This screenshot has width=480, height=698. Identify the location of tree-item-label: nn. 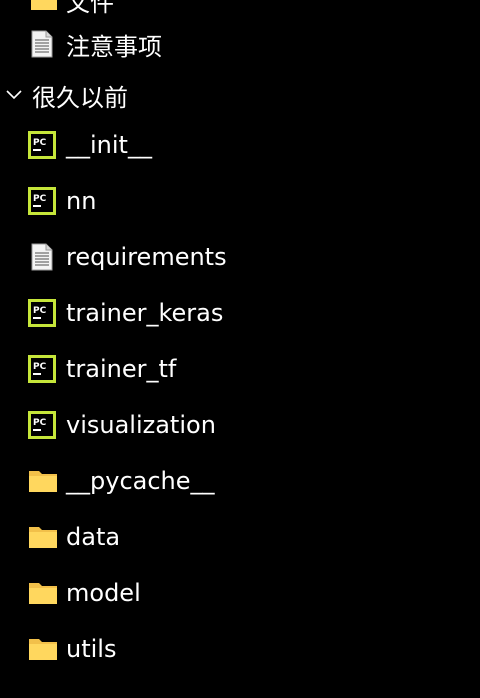
(81, 201).